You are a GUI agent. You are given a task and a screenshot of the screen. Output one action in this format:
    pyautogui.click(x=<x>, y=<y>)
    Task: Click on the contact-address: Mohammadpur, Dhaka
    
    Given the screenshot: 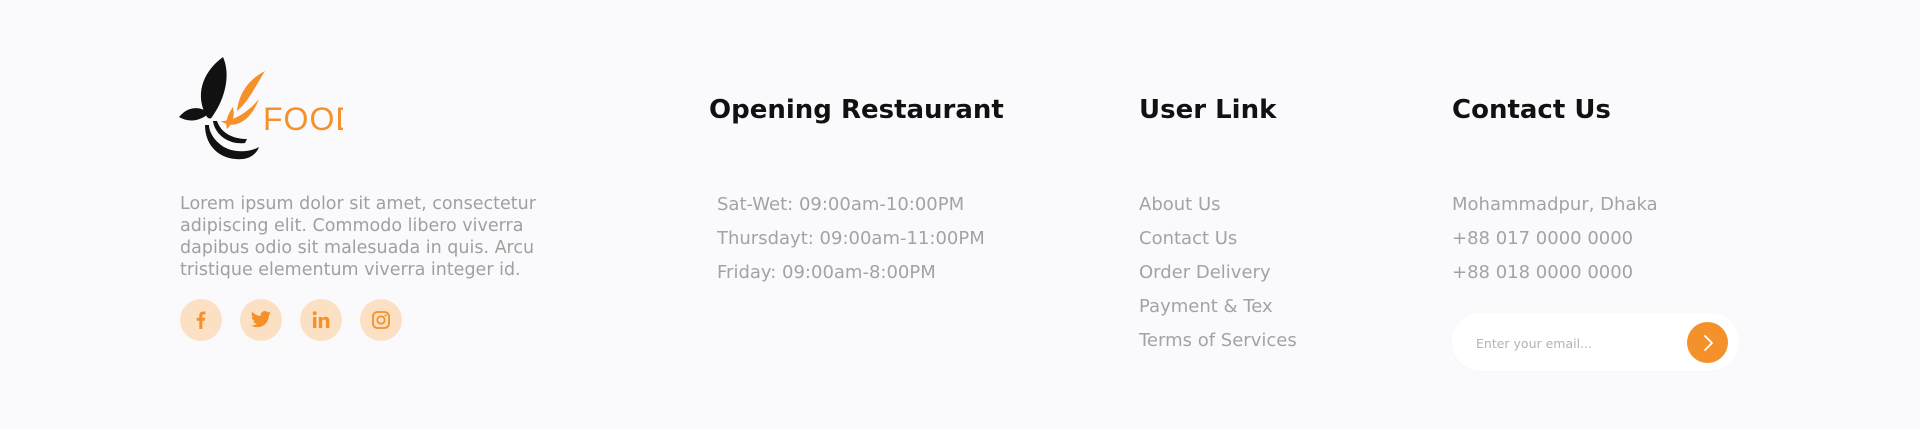 What is the action you would take?
    pyautogui.click(x=1555, y=204)
    